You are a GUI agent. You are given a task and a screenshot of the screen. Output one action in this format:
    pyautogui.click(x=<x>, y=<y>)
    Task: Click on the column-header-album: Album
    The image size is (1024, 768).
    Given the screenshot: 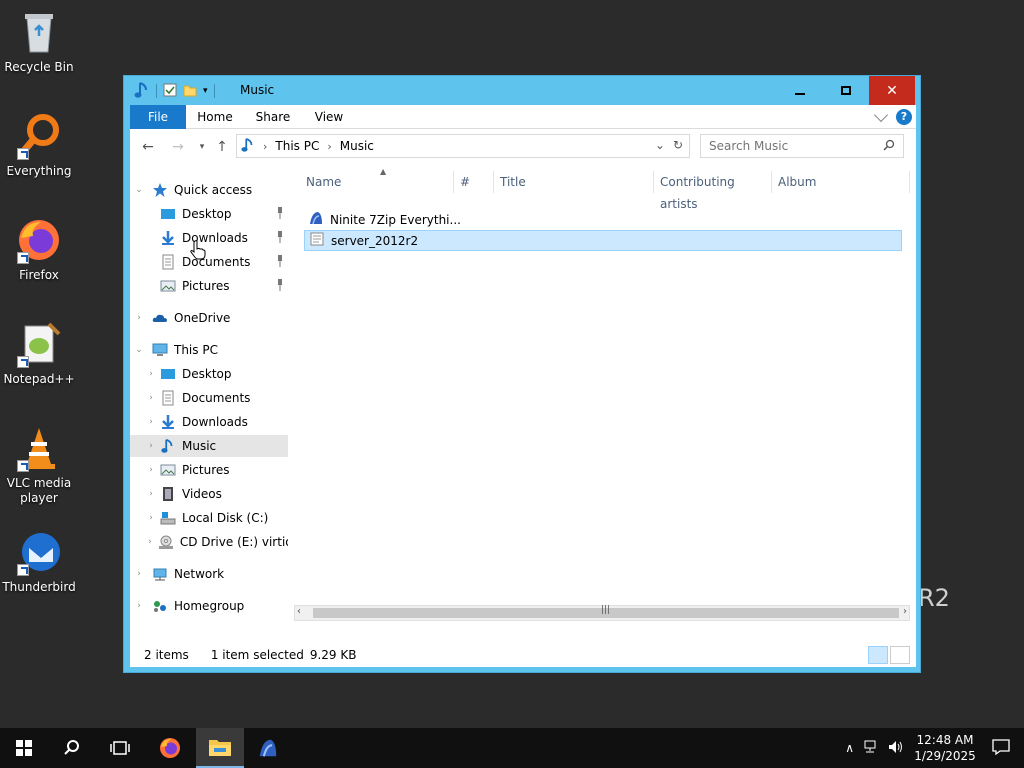 What is the action you would take?
    pyautogui.click(x=841, y=182)
    